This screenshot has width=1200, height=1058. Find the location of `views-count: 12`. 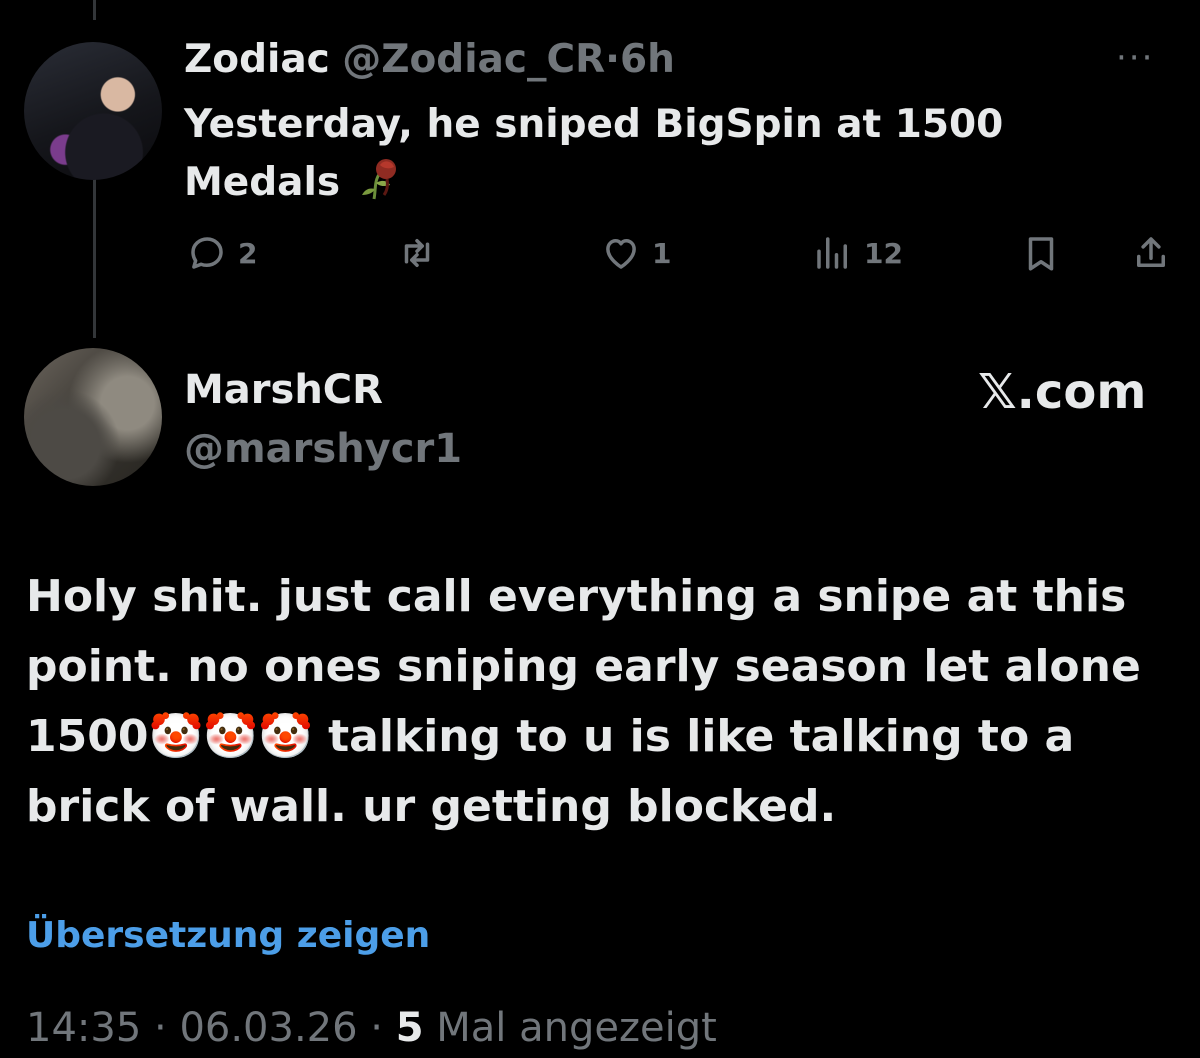

views-count: 12 is located at coordinates (883, 253).